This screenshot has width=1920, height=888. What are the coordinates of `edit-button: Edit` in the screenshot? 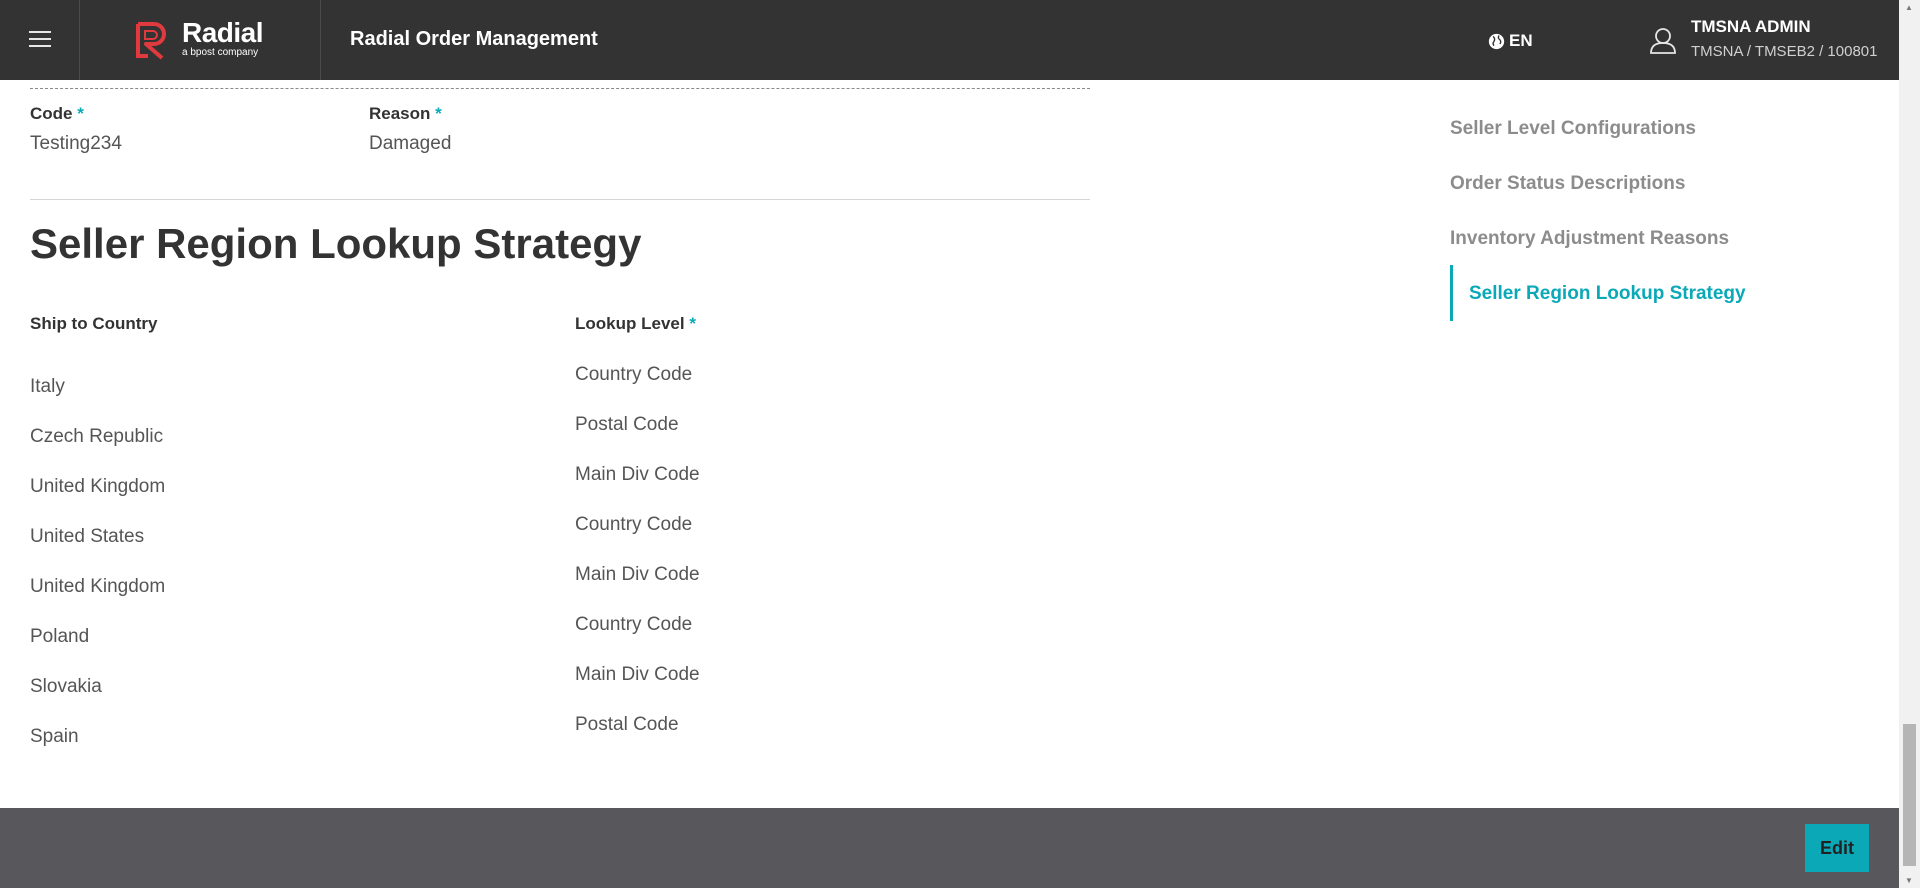 It's located at (1837, 848).